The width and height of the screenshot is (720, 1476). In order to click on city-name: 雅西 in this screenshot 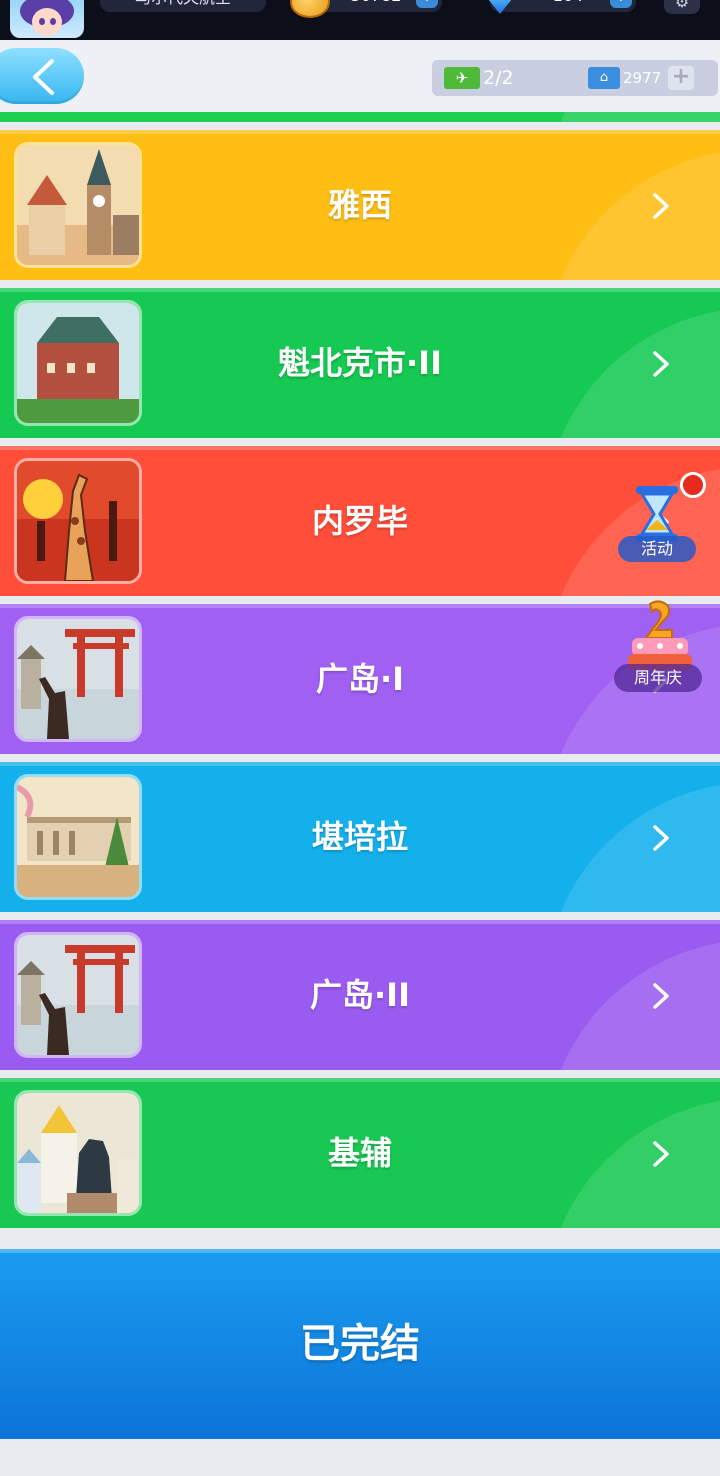, I will do `click(359, 205)`.